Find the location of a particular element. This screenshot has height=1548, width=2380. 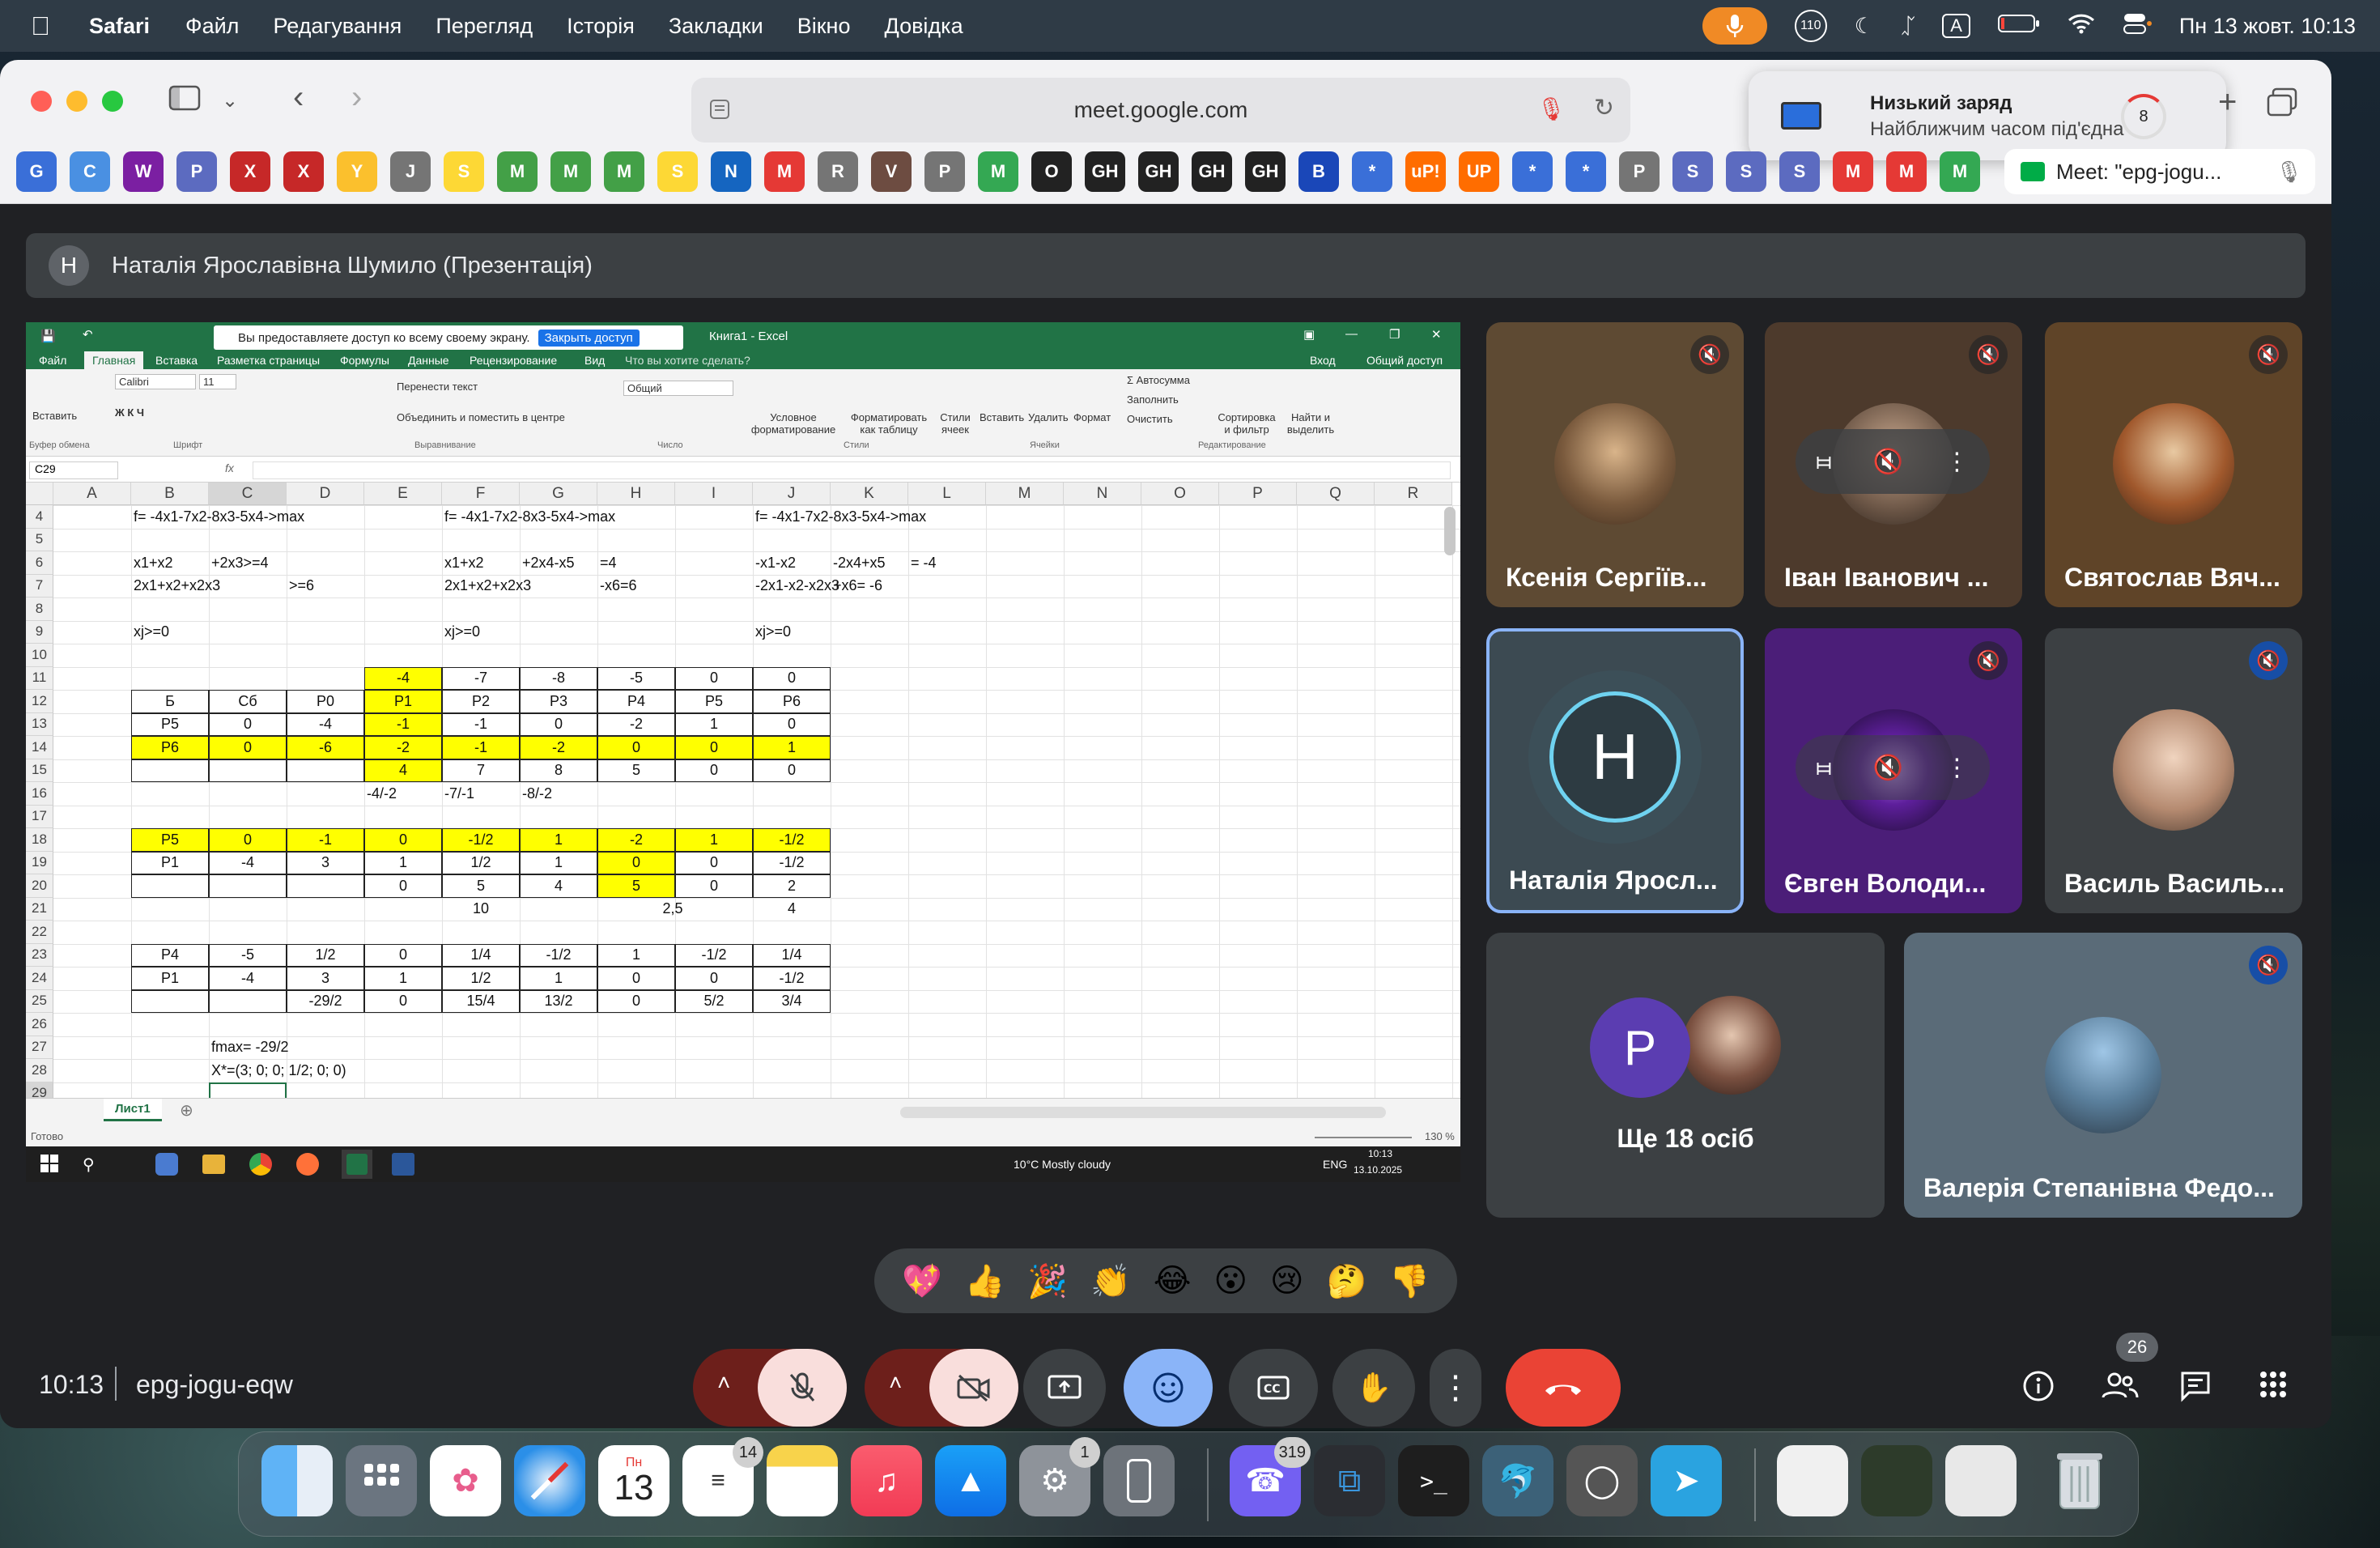

new-tab-icon: + is located at coordinates (2227, 103).